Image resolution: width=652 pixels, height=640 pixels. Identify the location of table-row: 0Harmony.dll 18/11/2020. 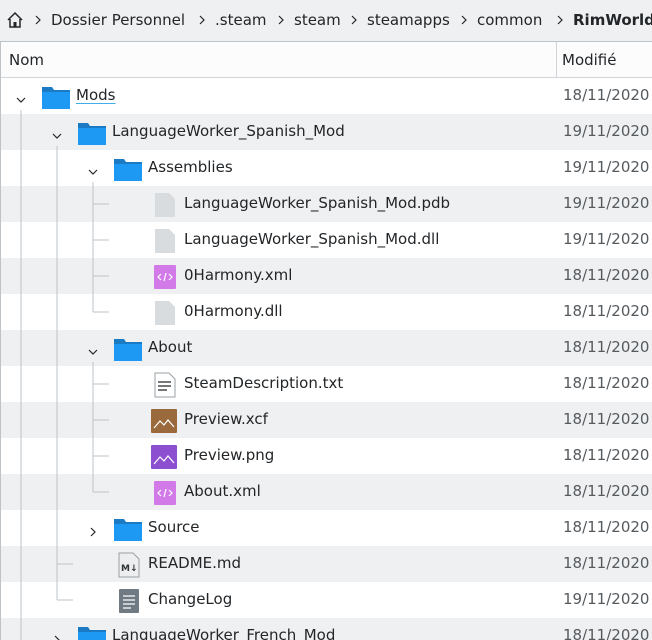
(326, 312).